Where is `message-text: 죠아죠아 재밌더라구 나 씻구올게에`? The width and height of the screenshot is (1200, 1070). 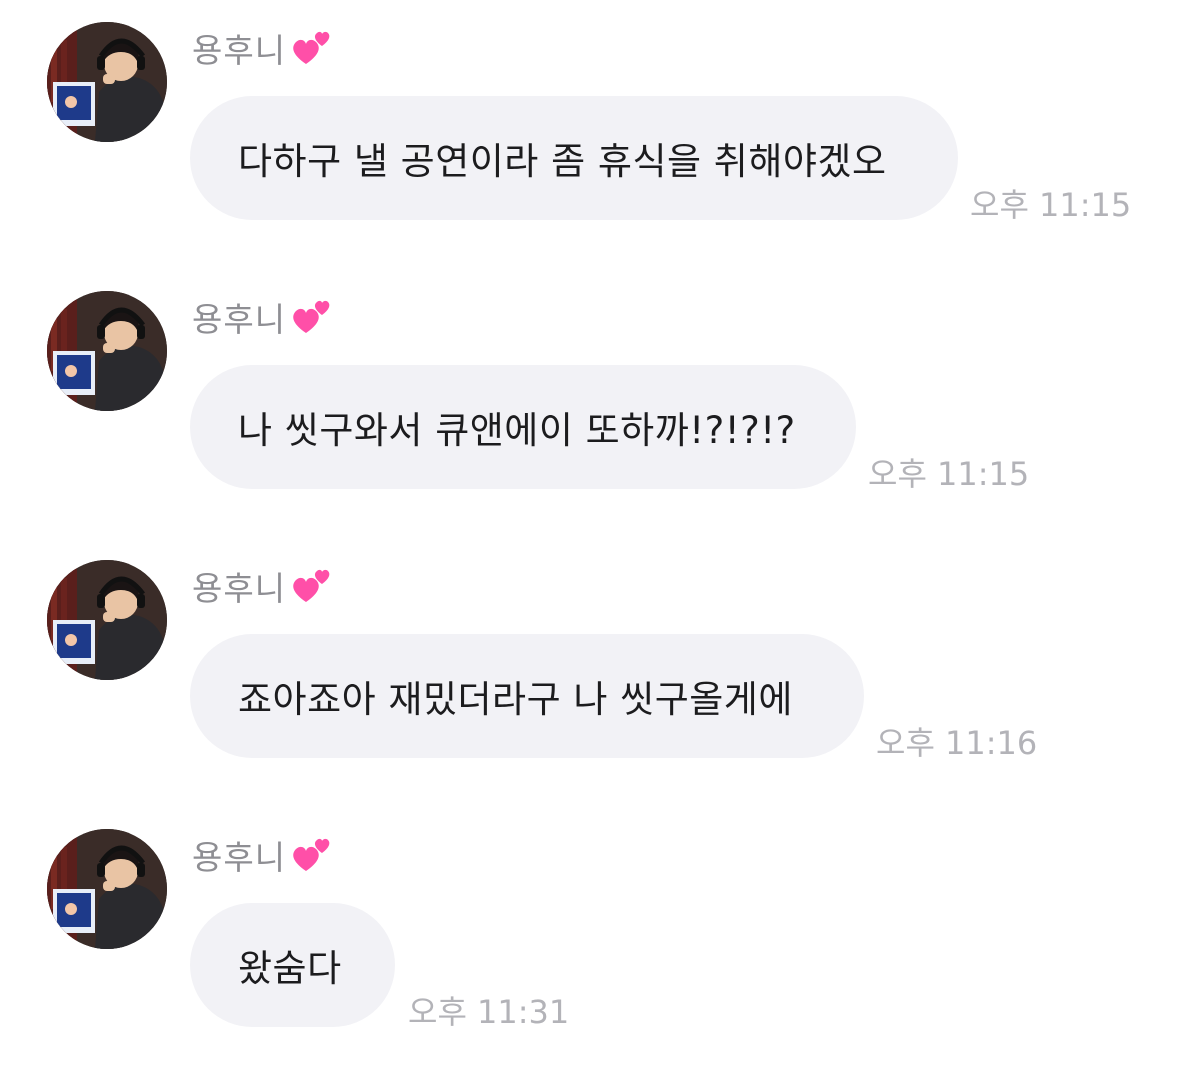
message-text: 죠아죠아 재밌더라구 나 씻구올게에 is located at coordinates (515, 699).